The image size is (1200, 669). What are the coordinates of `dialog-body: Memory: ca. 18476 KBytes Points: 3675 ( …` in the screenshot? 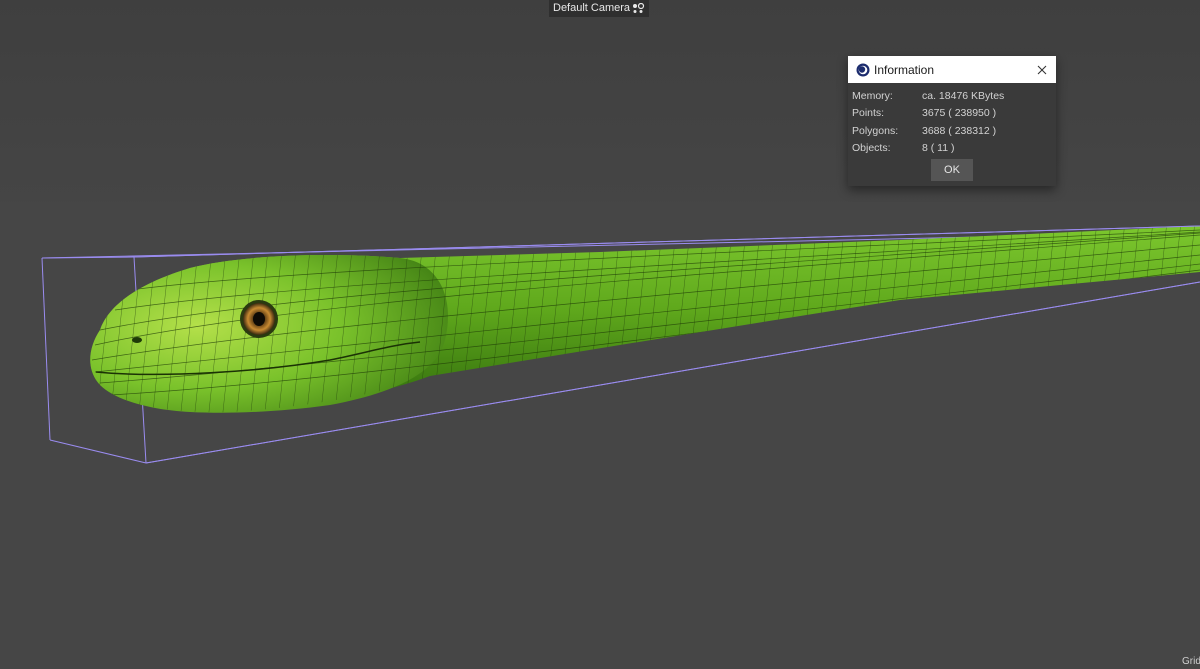 It's located at (952, 120).